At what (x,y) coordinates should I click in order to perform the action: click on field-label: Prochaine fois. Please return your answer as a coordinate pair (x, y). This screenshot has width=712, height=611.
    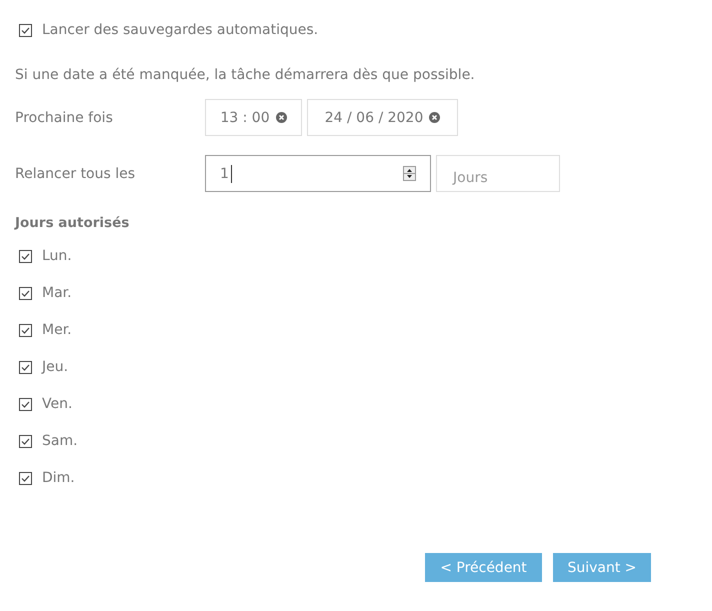
    Looking at the image, I should click on (64, 118).